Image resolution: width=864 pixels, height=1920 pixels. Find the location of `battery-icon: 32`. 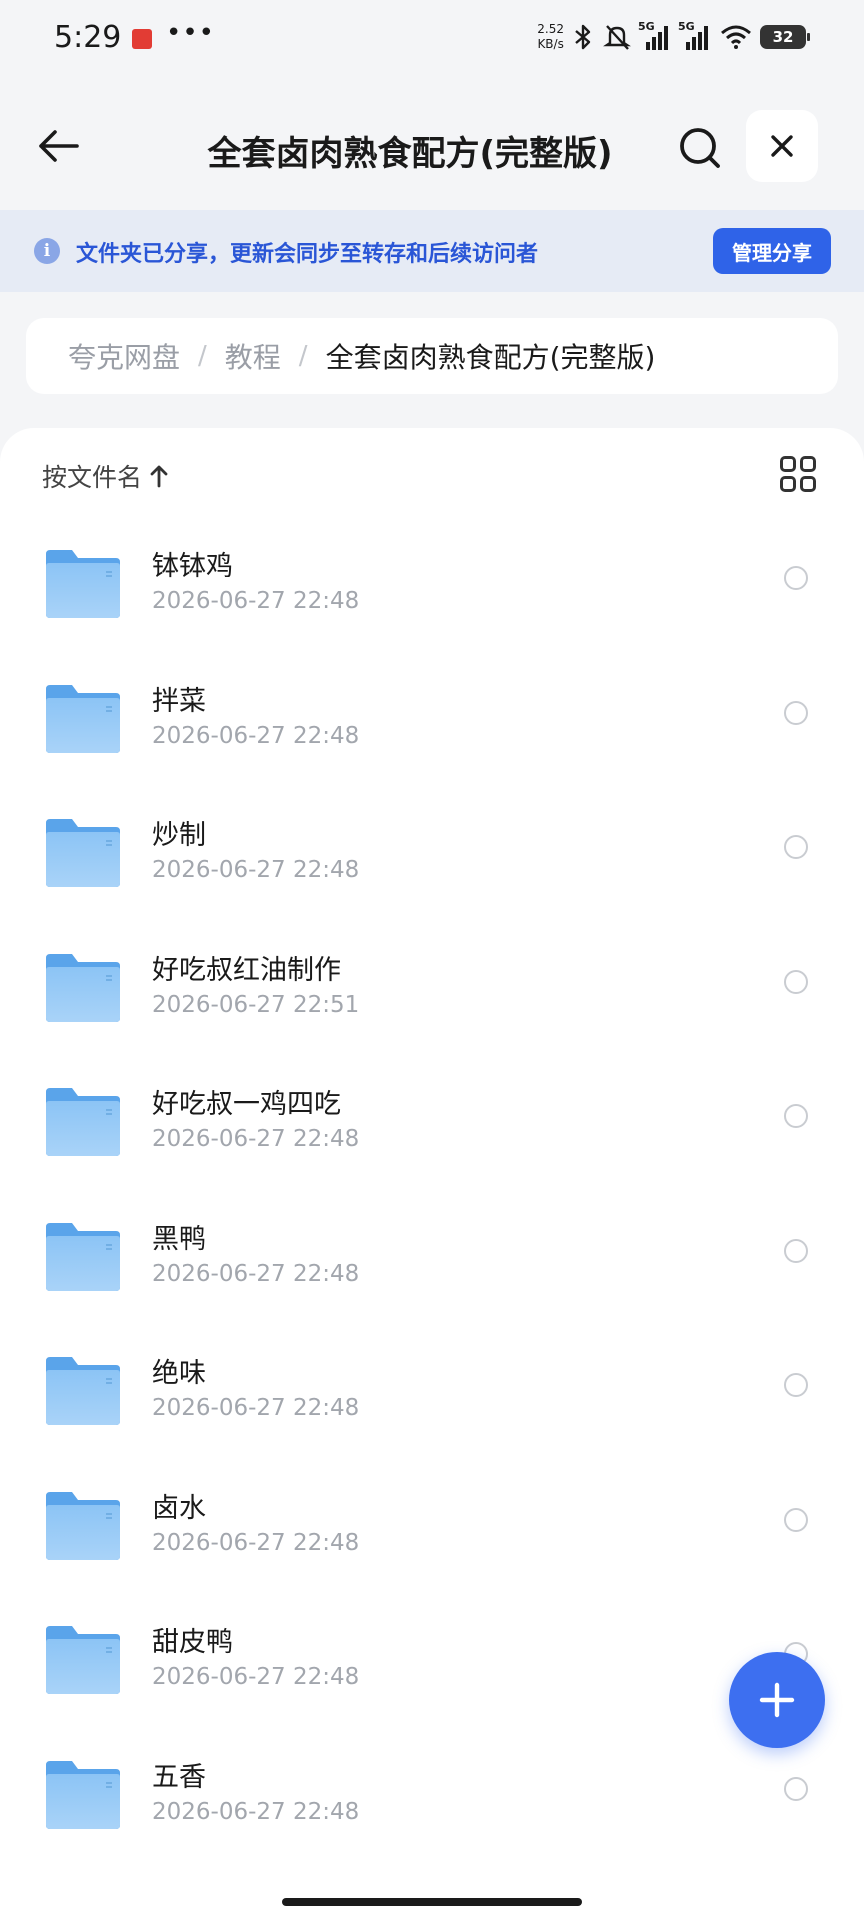

battery-icon: 32 is located at coordinates (785, 37).